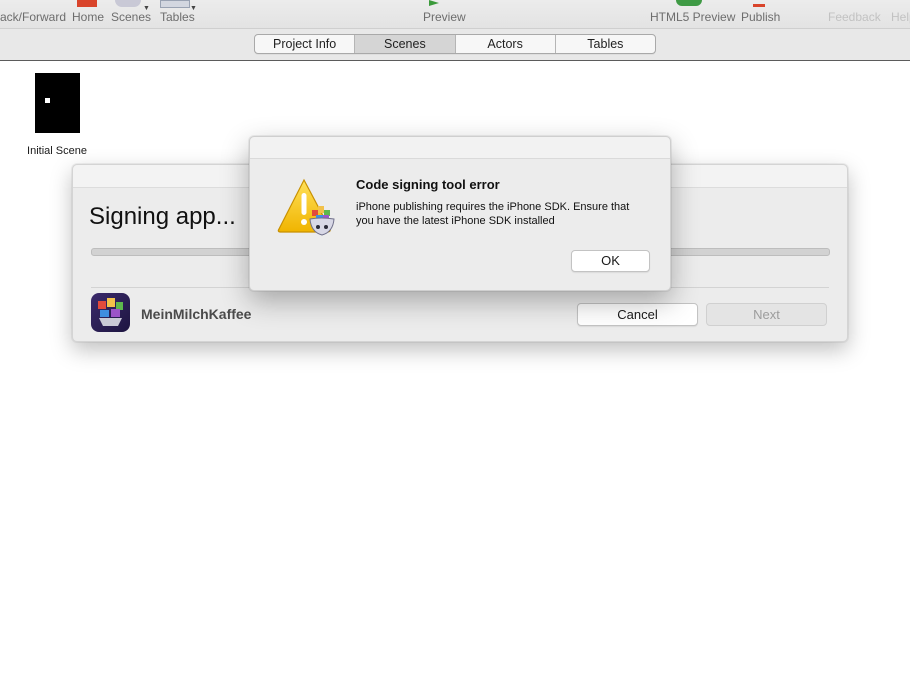 The height and width of the screenshot is (684, 910). I want to click on segmented-control: Project Info Scenes Actors Tables, so click(455, 44).